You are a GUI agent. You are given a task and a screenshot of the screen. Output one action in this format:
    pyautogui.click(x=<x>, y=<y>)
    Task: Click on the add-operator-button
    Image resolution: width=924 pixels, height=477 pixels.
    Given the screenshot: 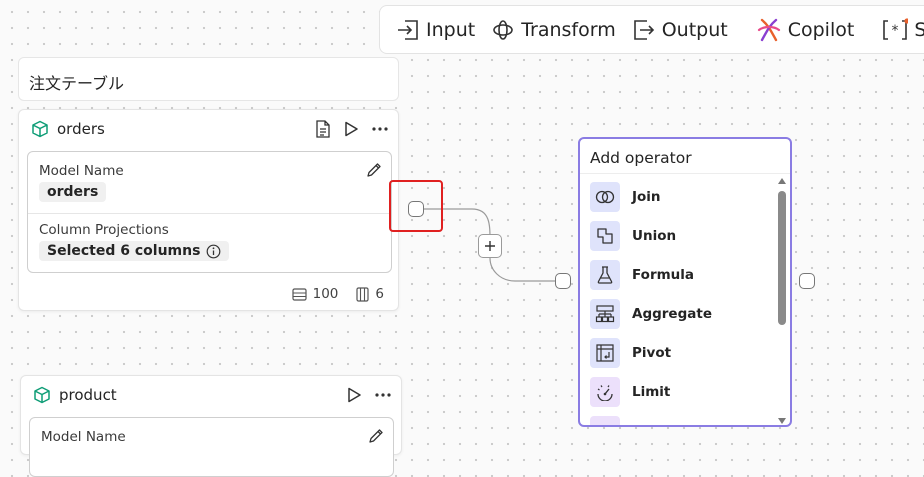 What is the action you would take?
    pyautogui.click(x=490, y=246)
    